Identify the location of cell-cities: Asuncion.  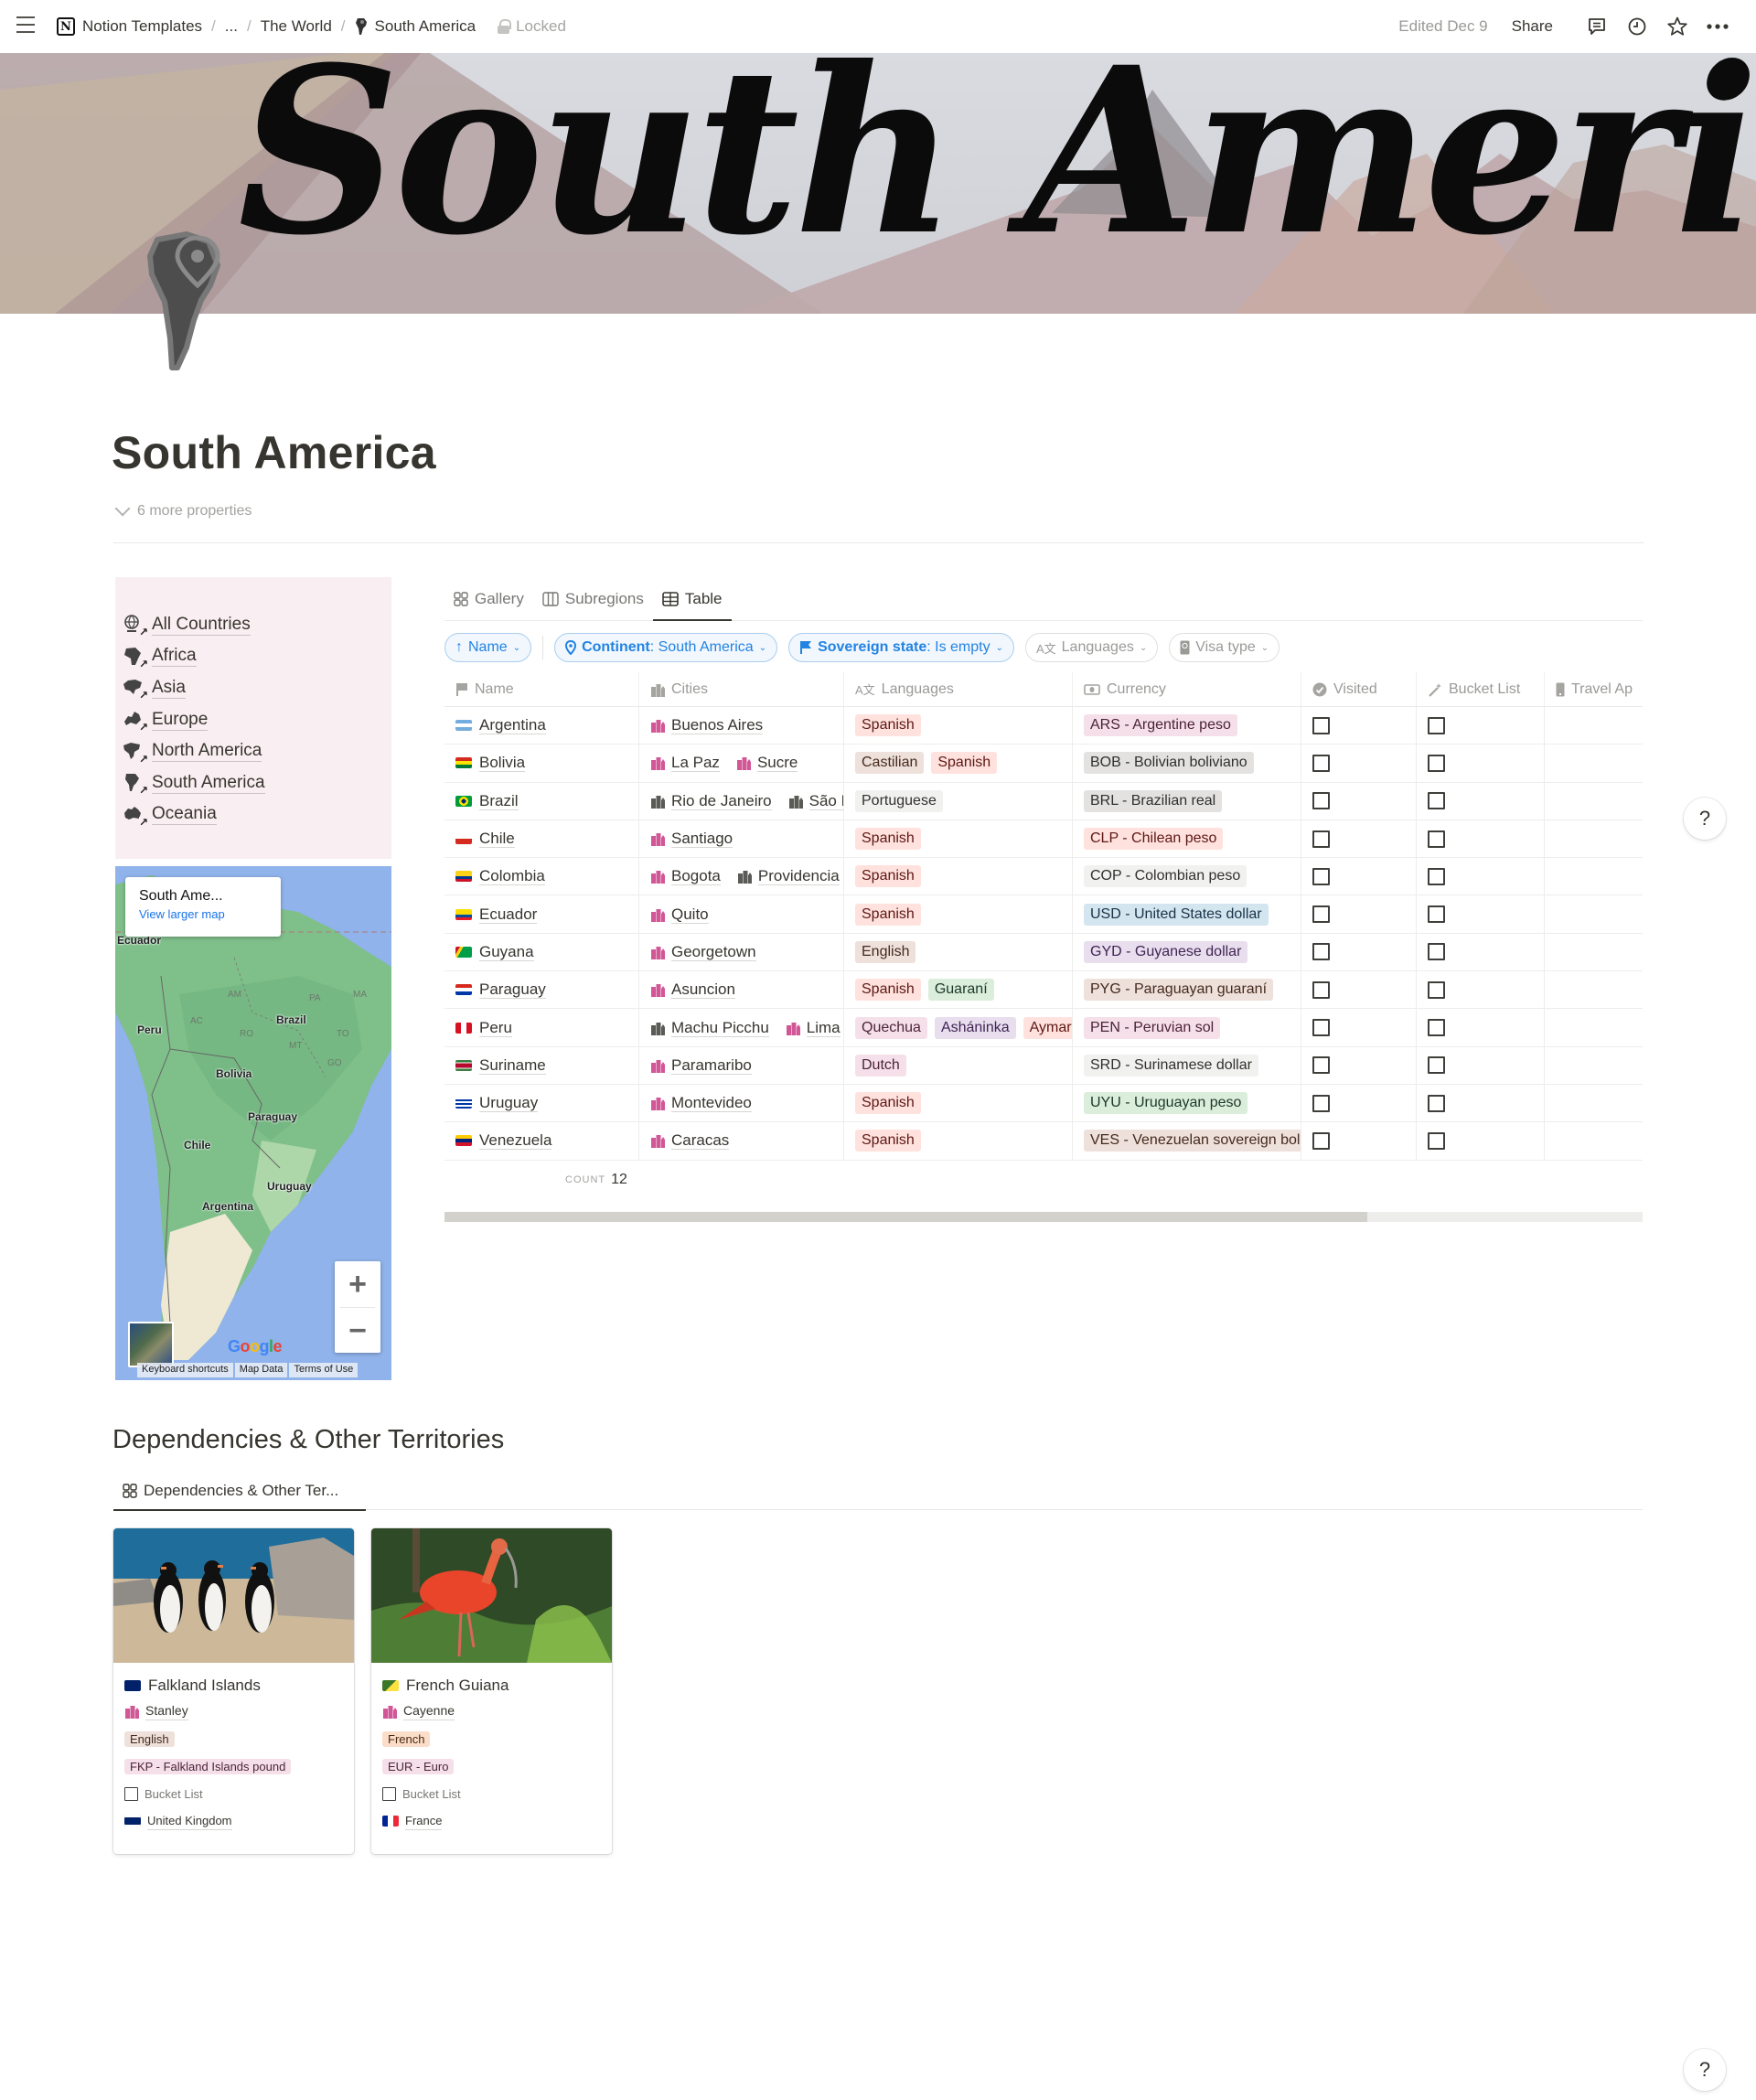
(741, 990).